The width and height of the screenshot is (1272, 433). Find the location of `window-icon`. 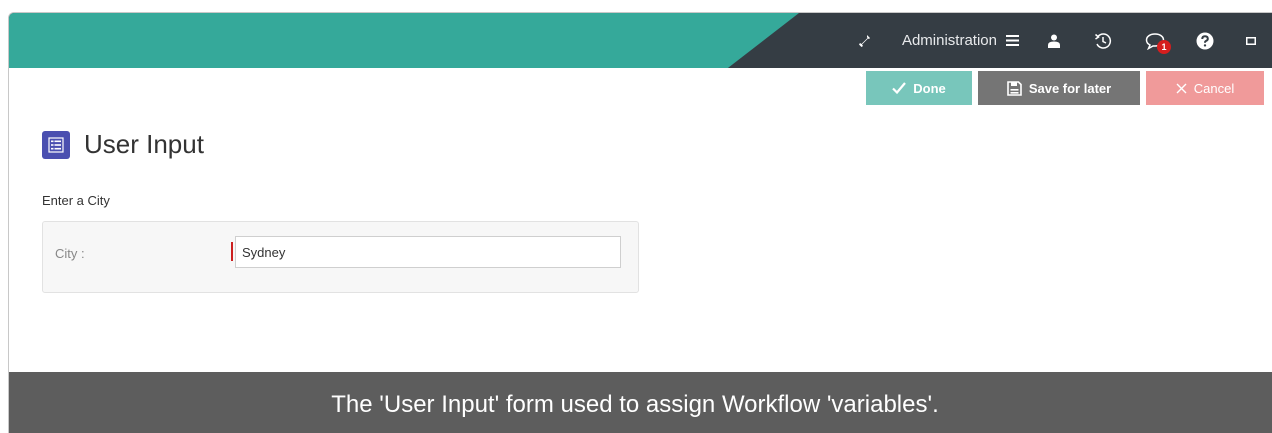

window-icon is located at coordinates (1251, 40).